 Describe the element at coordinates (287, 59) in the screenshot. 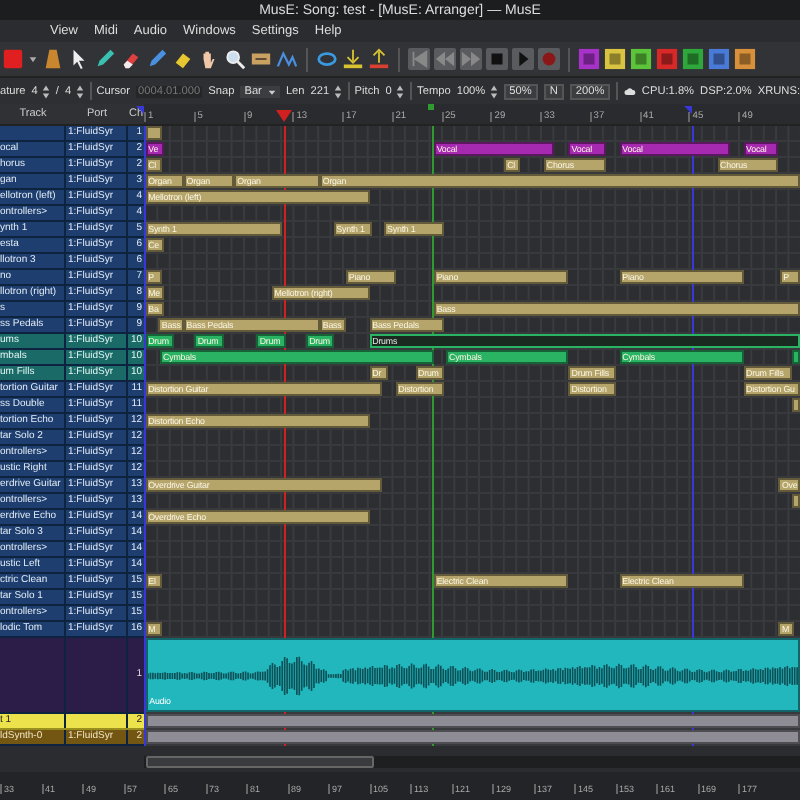

I see `automation-icon` at that location.